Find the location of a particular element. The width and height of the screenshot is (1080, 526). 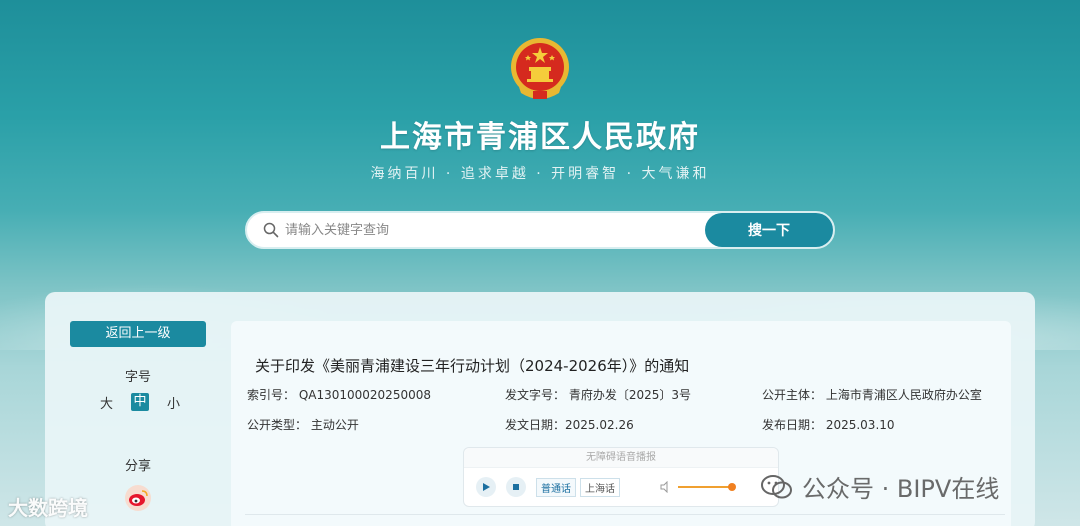

watermark-left: 大数跨境 is located at coordinates (48, 506).